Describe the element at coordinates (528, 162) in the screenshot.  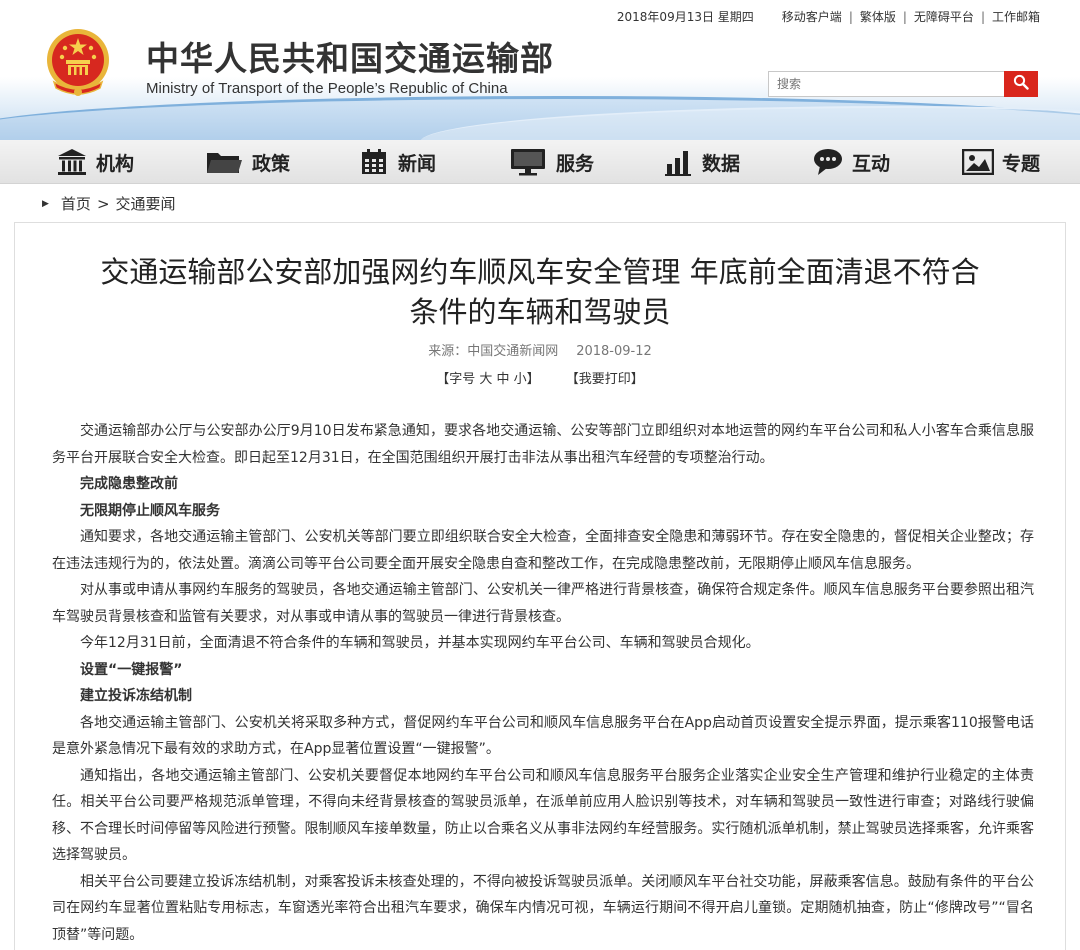
I see `monitor-icon` at that location.